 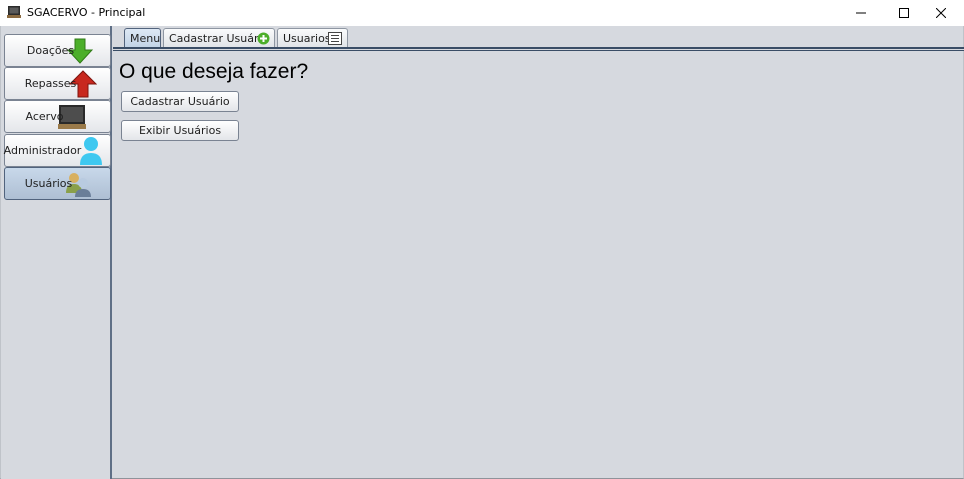 I want to click on tab-label: Cadastrar Usuário, so click(x=219, y=38).